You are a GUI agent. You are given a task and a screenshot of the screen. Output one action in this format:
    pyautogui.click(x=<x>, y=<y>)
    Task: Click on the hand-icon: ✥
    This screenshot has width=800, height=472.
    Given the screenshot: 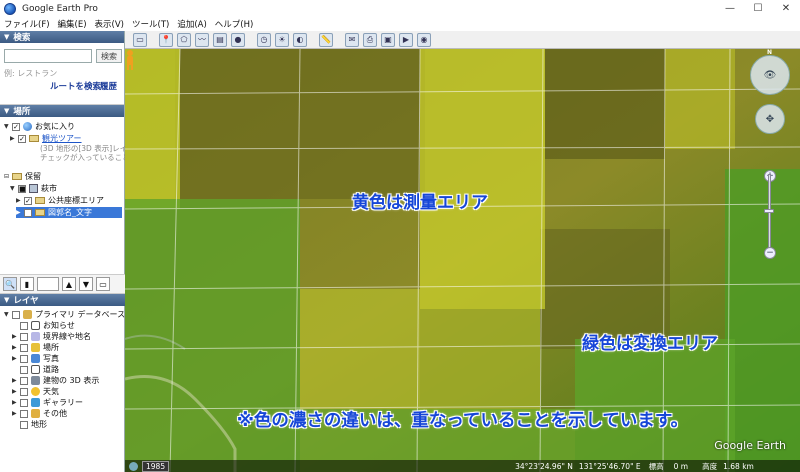 What is the action you would take?
    pyautogui.click(x=770, y=119)
    